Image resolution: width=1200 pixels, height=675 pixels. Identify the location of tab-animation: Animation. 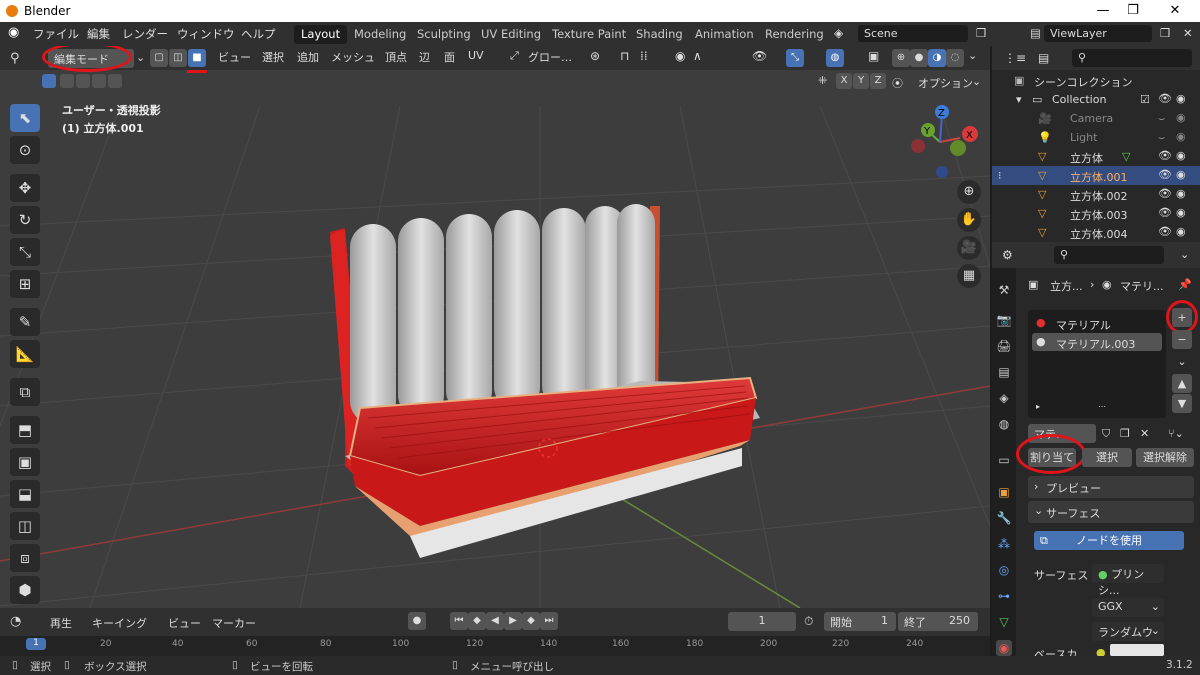
(724, 34).